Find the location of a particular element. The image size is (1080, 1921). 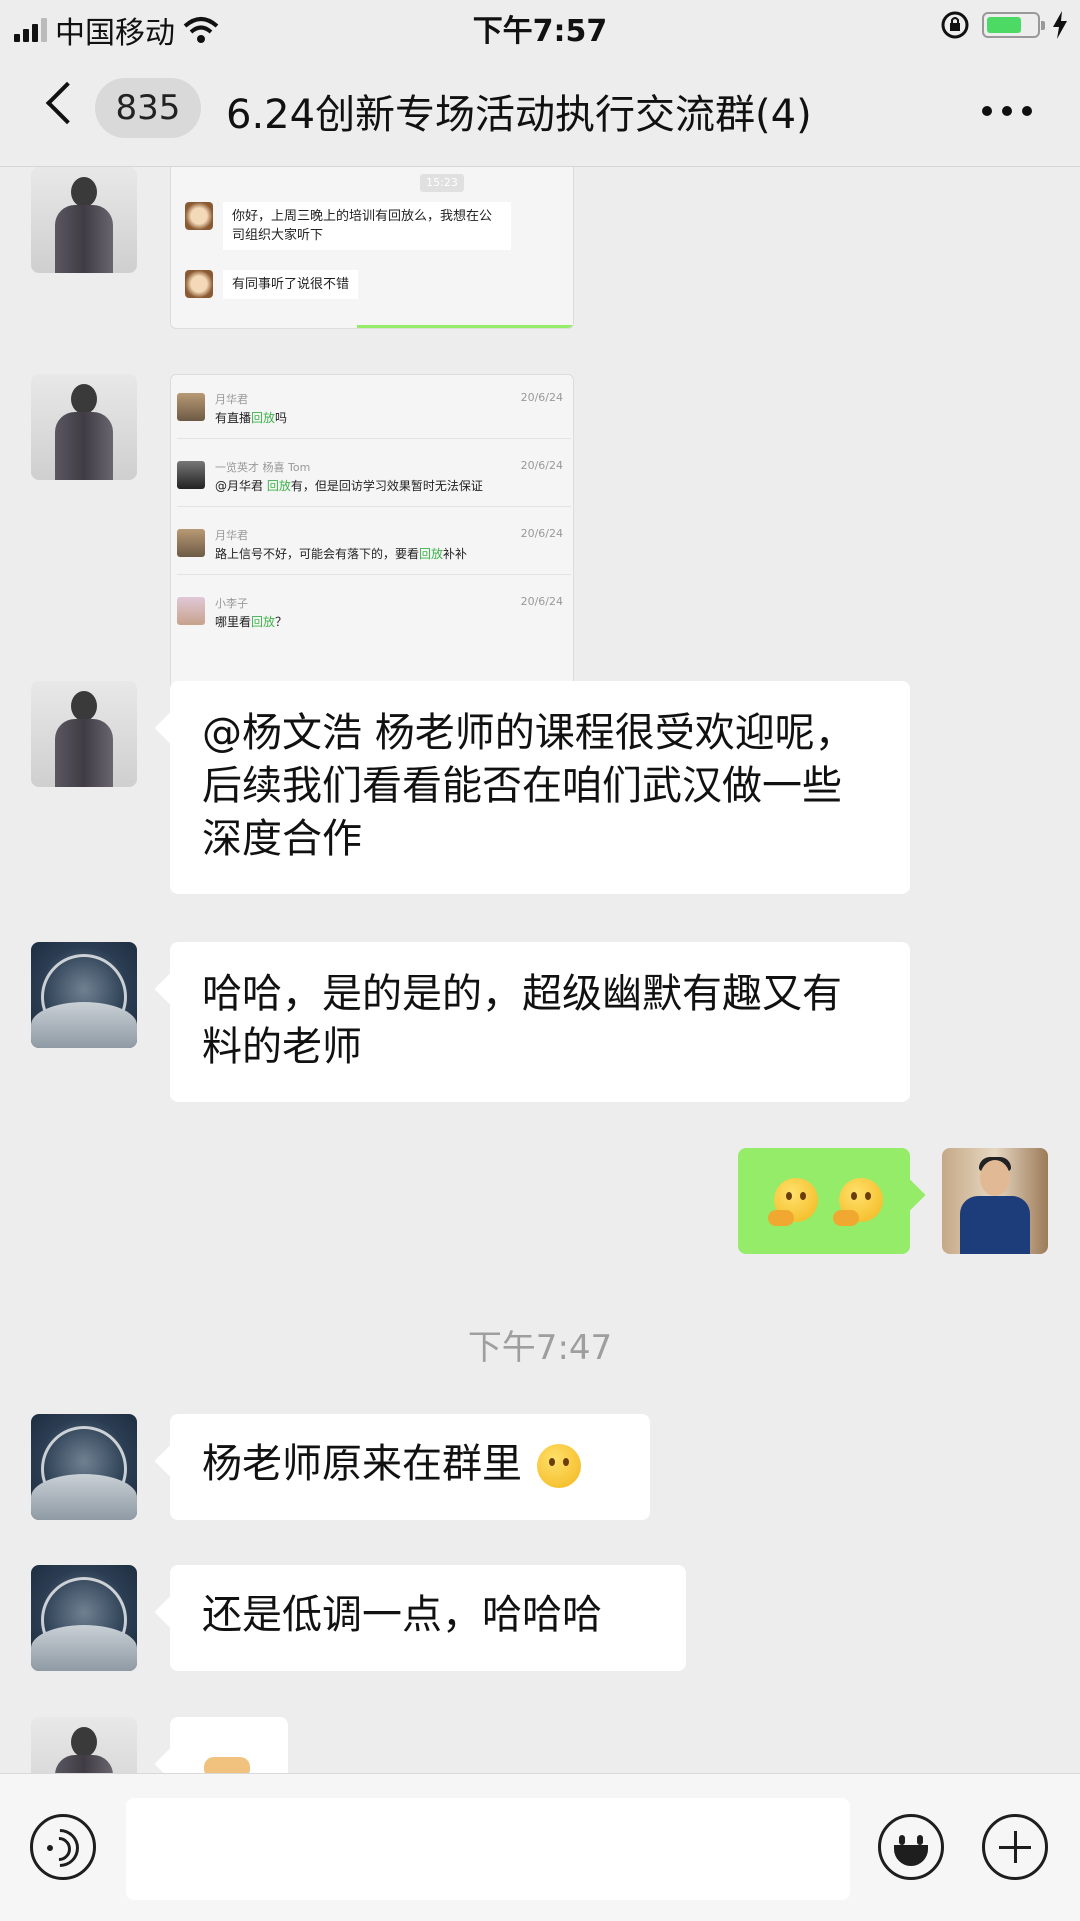

search-result-text: 补补 is located at coordinates (455, 554).